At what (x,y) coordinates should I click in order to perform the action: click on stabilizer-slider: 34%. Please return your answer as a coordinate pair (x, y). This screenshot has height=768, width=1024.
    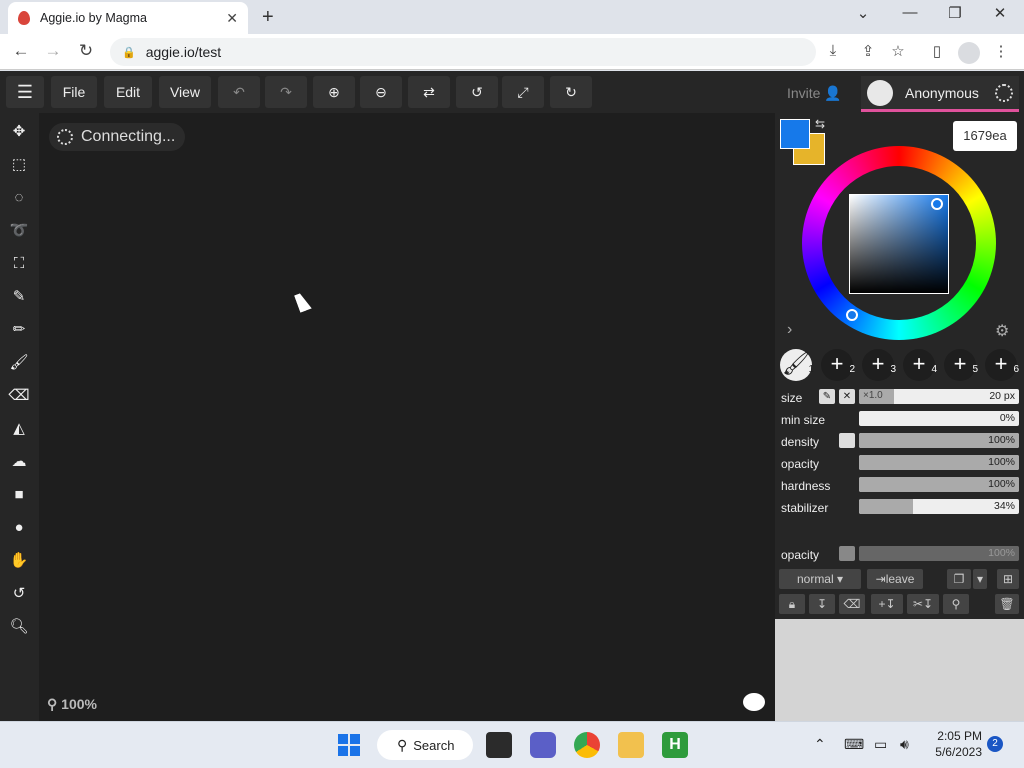
    Looking at the image, I should click on (939, 506).